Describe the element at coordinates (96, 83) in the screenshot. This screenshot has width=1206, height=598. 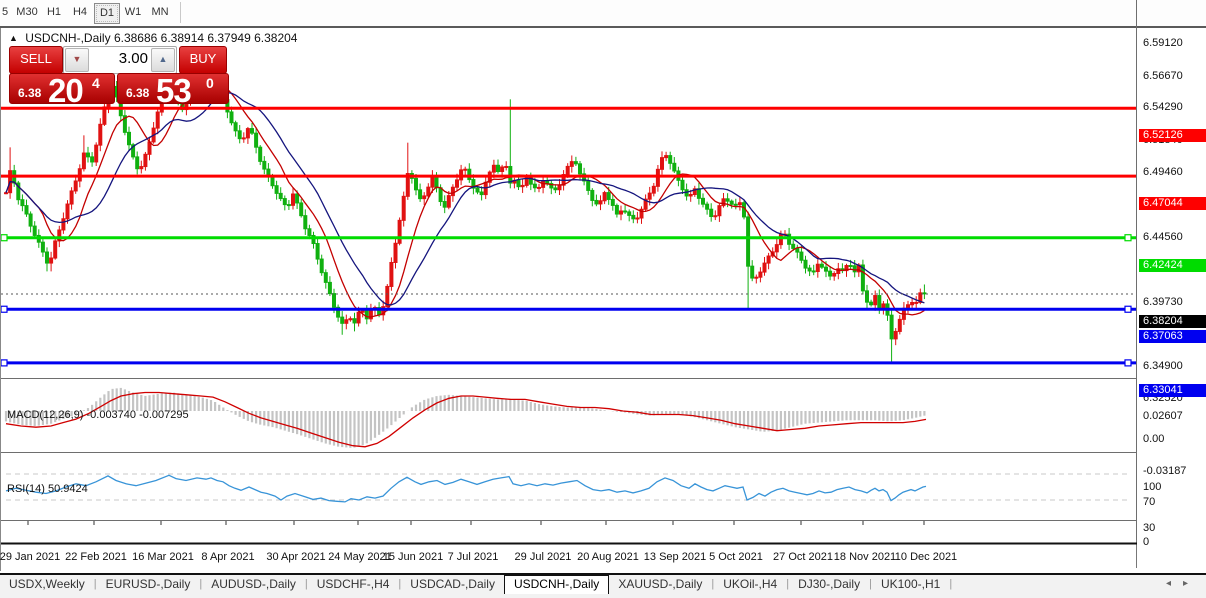
I see `sell-price-point: 4` at that location.